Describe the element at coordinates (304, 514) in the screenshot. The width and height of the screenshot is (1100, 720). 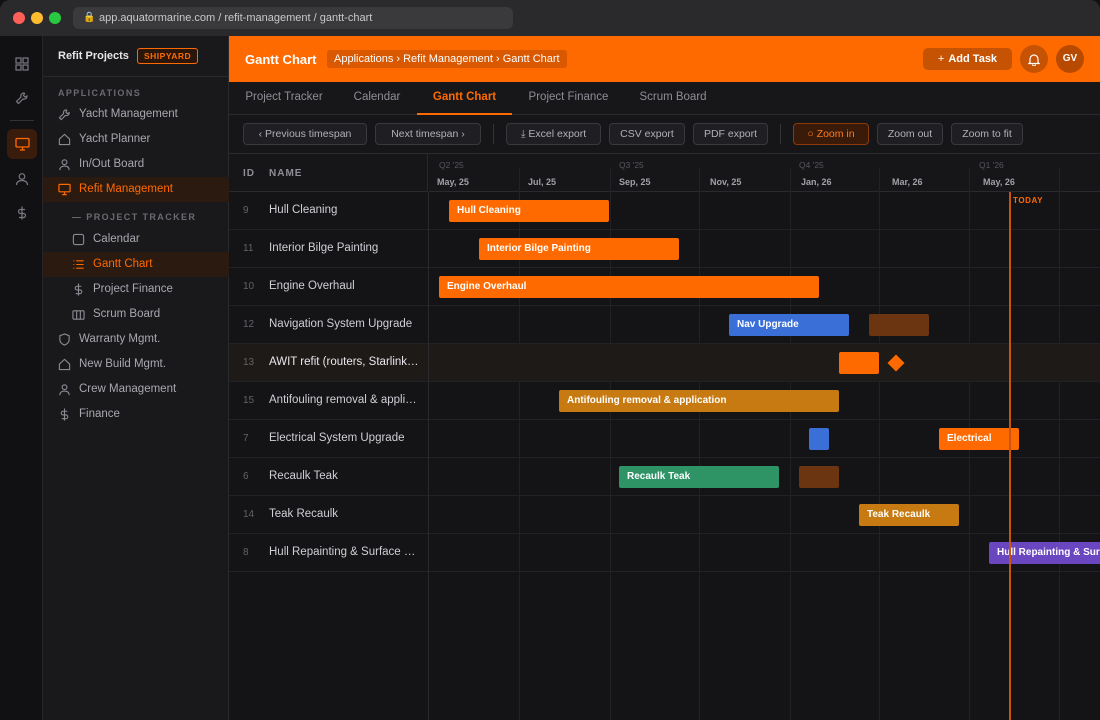
I see `task-name: Teak Recaulk` at that location.